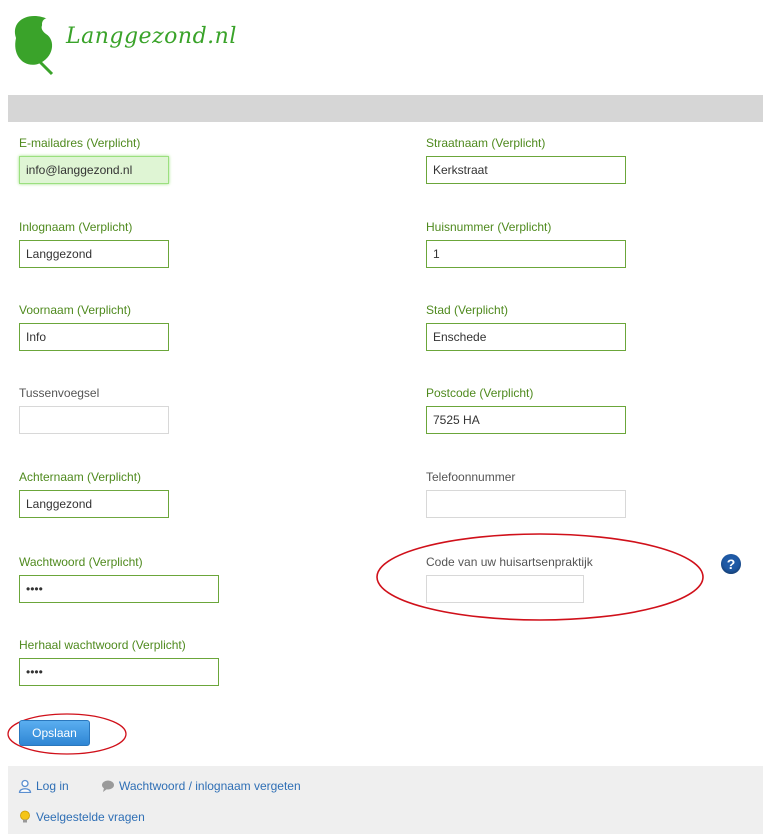  I want to click on repeat-password-label: Herhaal wachtwoord (Verplicht), so click(102, 645).